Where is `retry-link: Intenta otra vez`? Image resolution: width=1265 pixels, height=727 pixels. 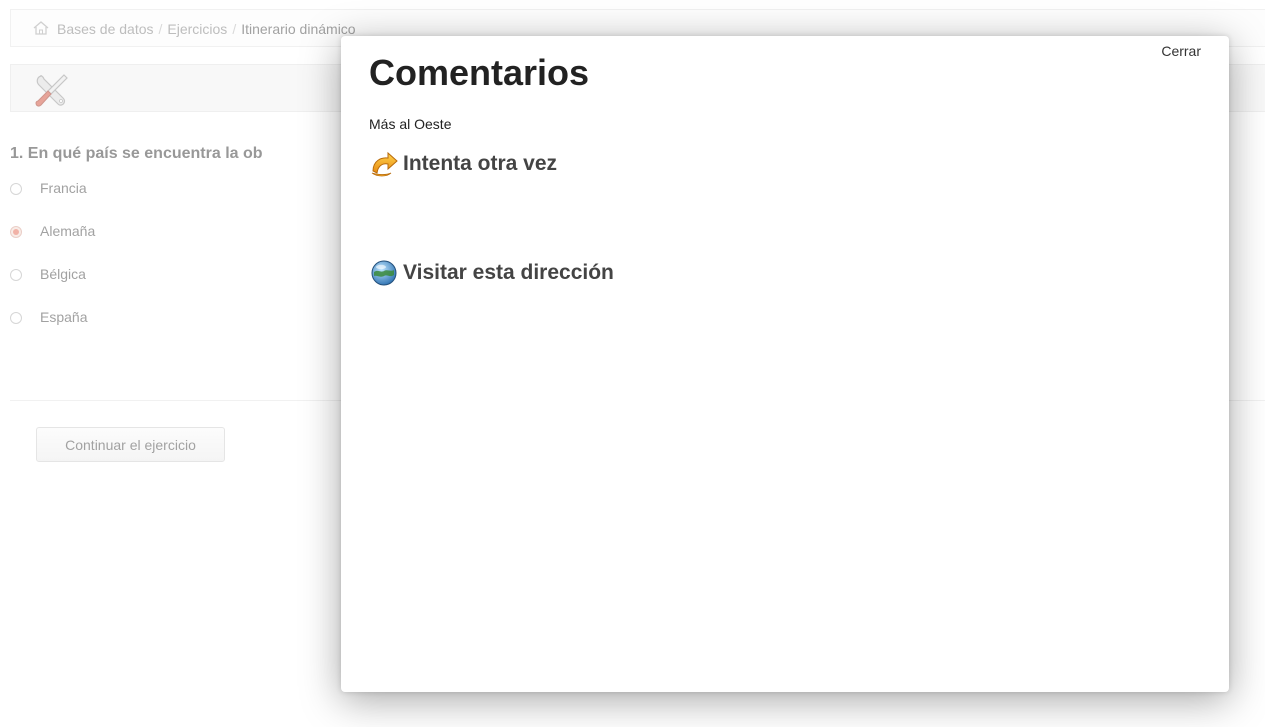
retry-link: Intenta otra vez is located at coordinates (463, 164).